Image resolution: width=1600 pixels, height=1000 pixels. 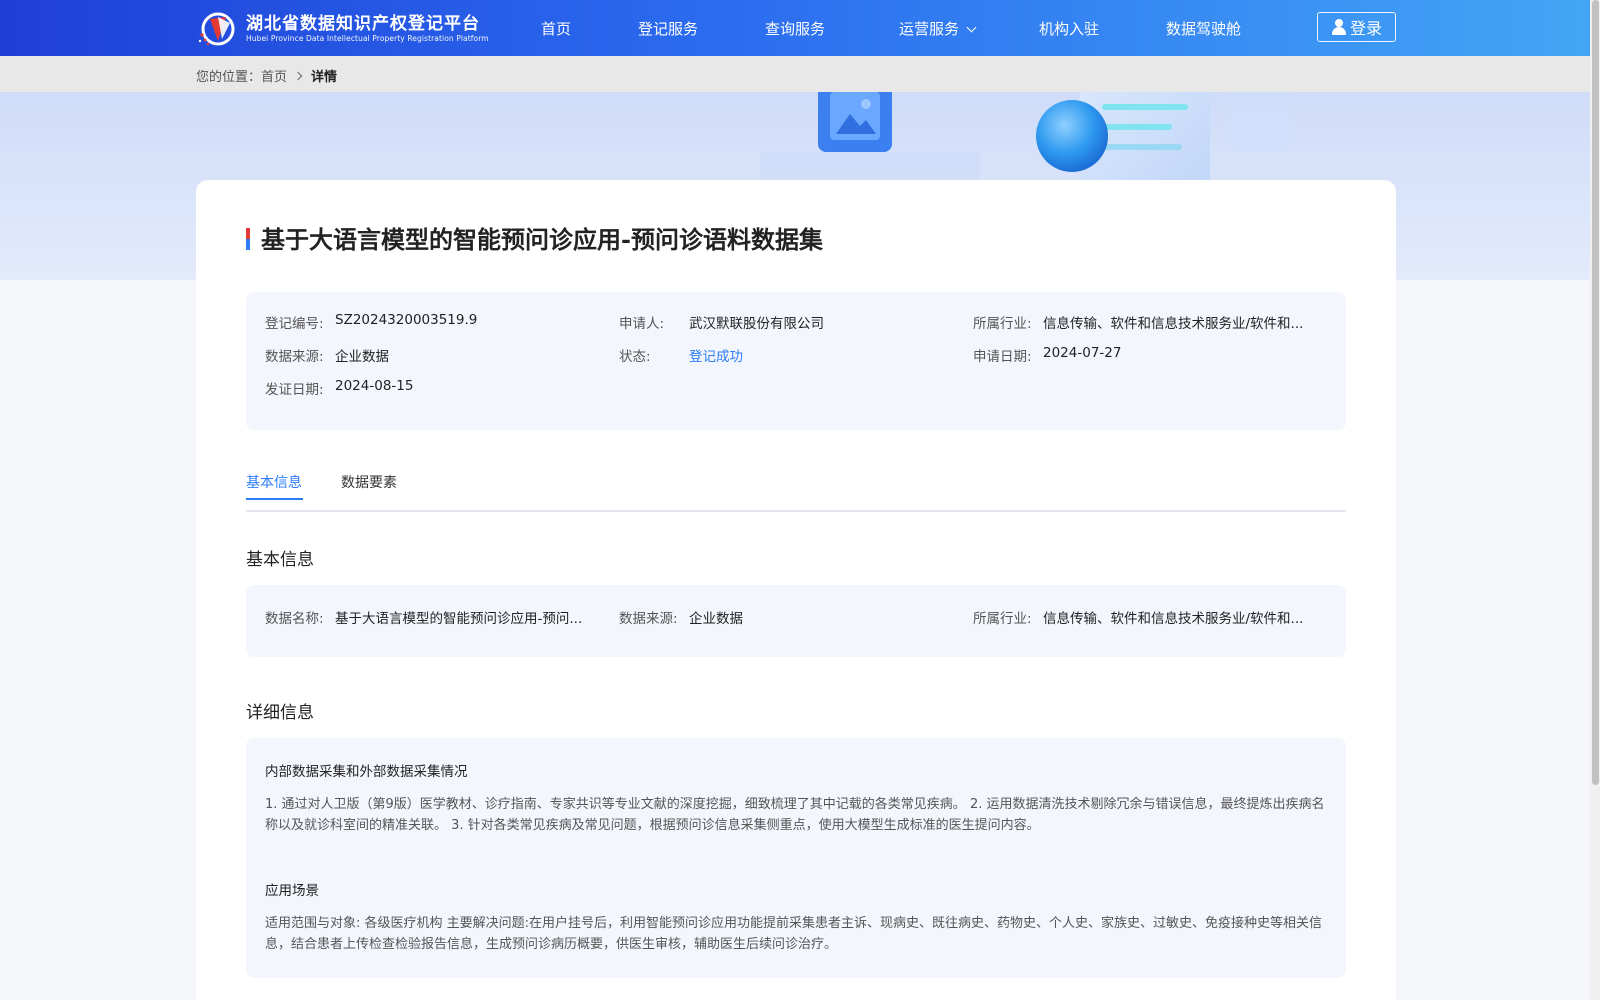 What do you see at coordinates (292, 891) in the screenshot?
I see `application-scenario-title: 应用场景` at bounding box center [292, 891].